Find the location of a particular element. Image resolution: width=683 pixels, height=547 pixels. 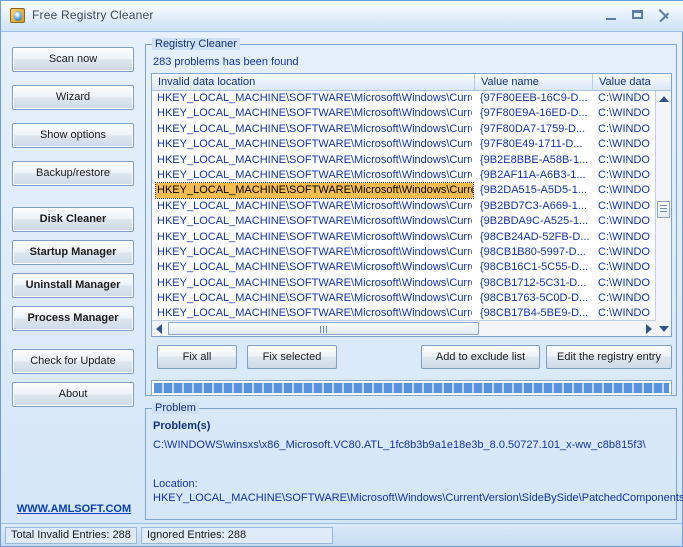

add-to-exclude-list-button: Add to exclude list is located at coordinates (480, 357).